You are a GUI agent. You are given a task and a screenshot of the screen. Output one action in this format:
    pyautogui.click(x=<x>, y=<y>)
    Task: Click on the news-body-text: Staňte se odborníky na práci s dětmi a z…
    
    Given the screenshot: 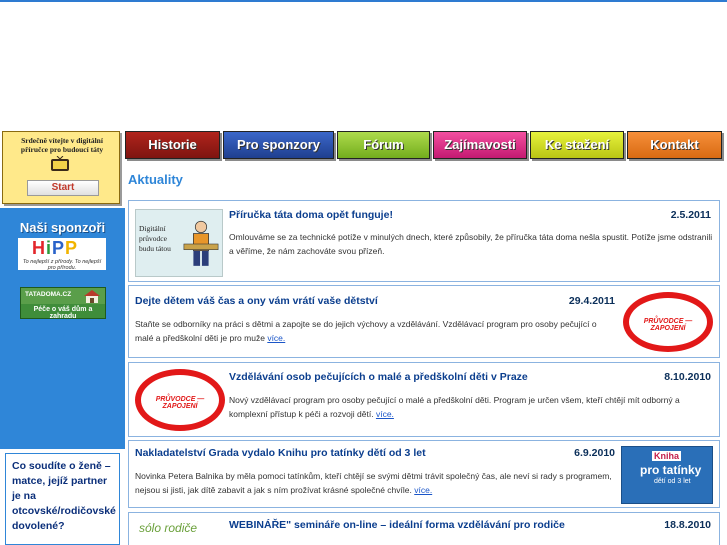 What is the action you would take?
    pyautogui.click(x=366, y=331)
    